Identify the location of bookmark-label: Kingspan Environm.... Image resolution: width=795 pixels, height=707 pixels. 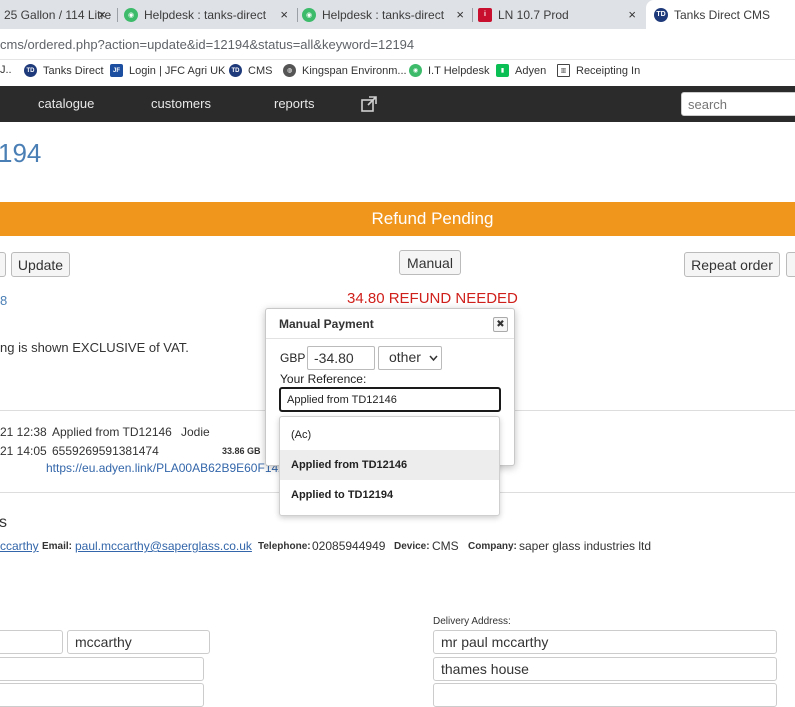
(354, 70).